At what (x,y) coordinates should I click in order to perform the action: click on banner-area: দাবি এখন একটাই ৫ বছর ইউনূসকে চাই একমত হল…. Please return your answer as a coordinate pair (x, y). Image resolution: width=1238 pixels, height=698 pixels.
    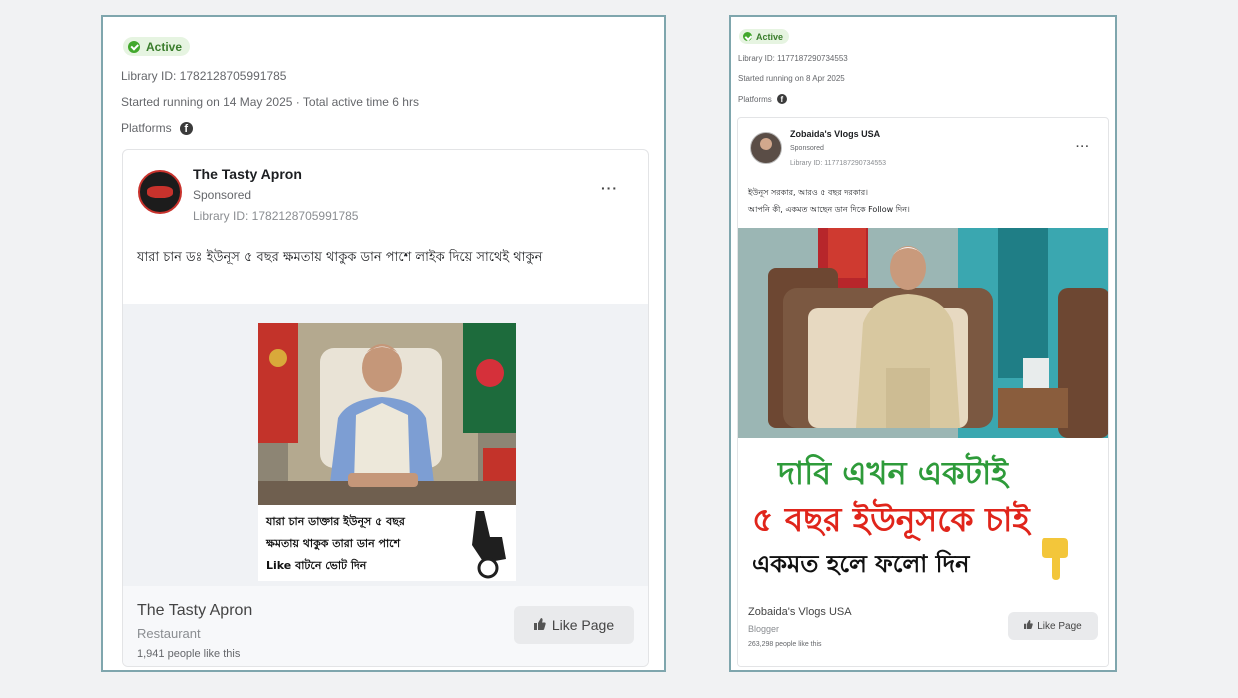
    Looking at the image, I should click on (923, 513).